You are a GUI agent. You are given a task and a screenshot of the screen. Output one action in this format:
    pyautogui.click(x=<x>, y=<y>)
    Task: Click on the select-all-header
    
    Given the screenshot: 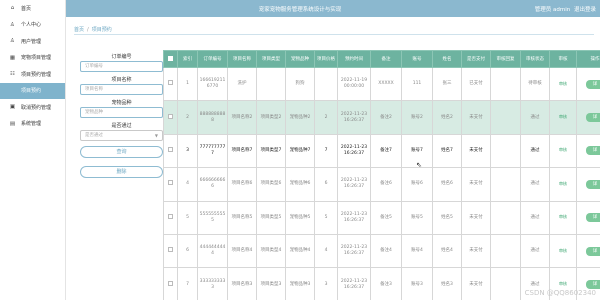 What is the action you would take?
    pyautogui.click(x=170, y=59)
    